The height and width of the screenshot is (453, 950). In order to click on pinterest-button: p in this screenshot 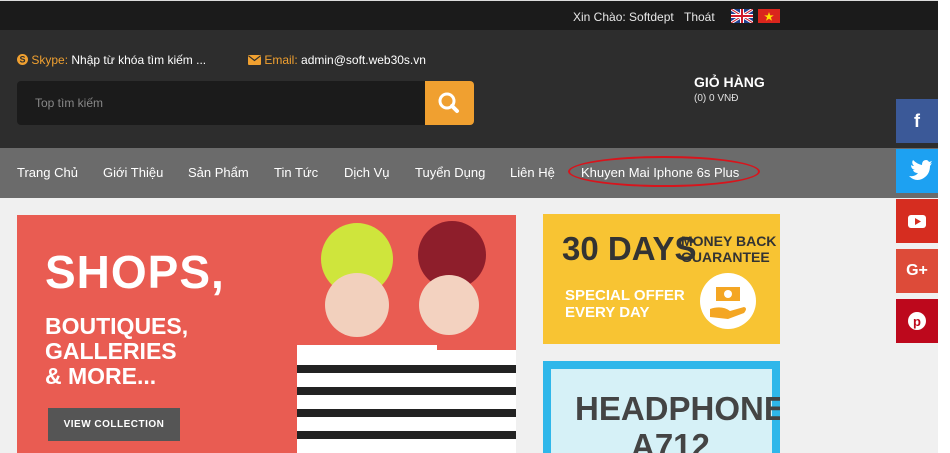, I will do `click(917, 321)`.